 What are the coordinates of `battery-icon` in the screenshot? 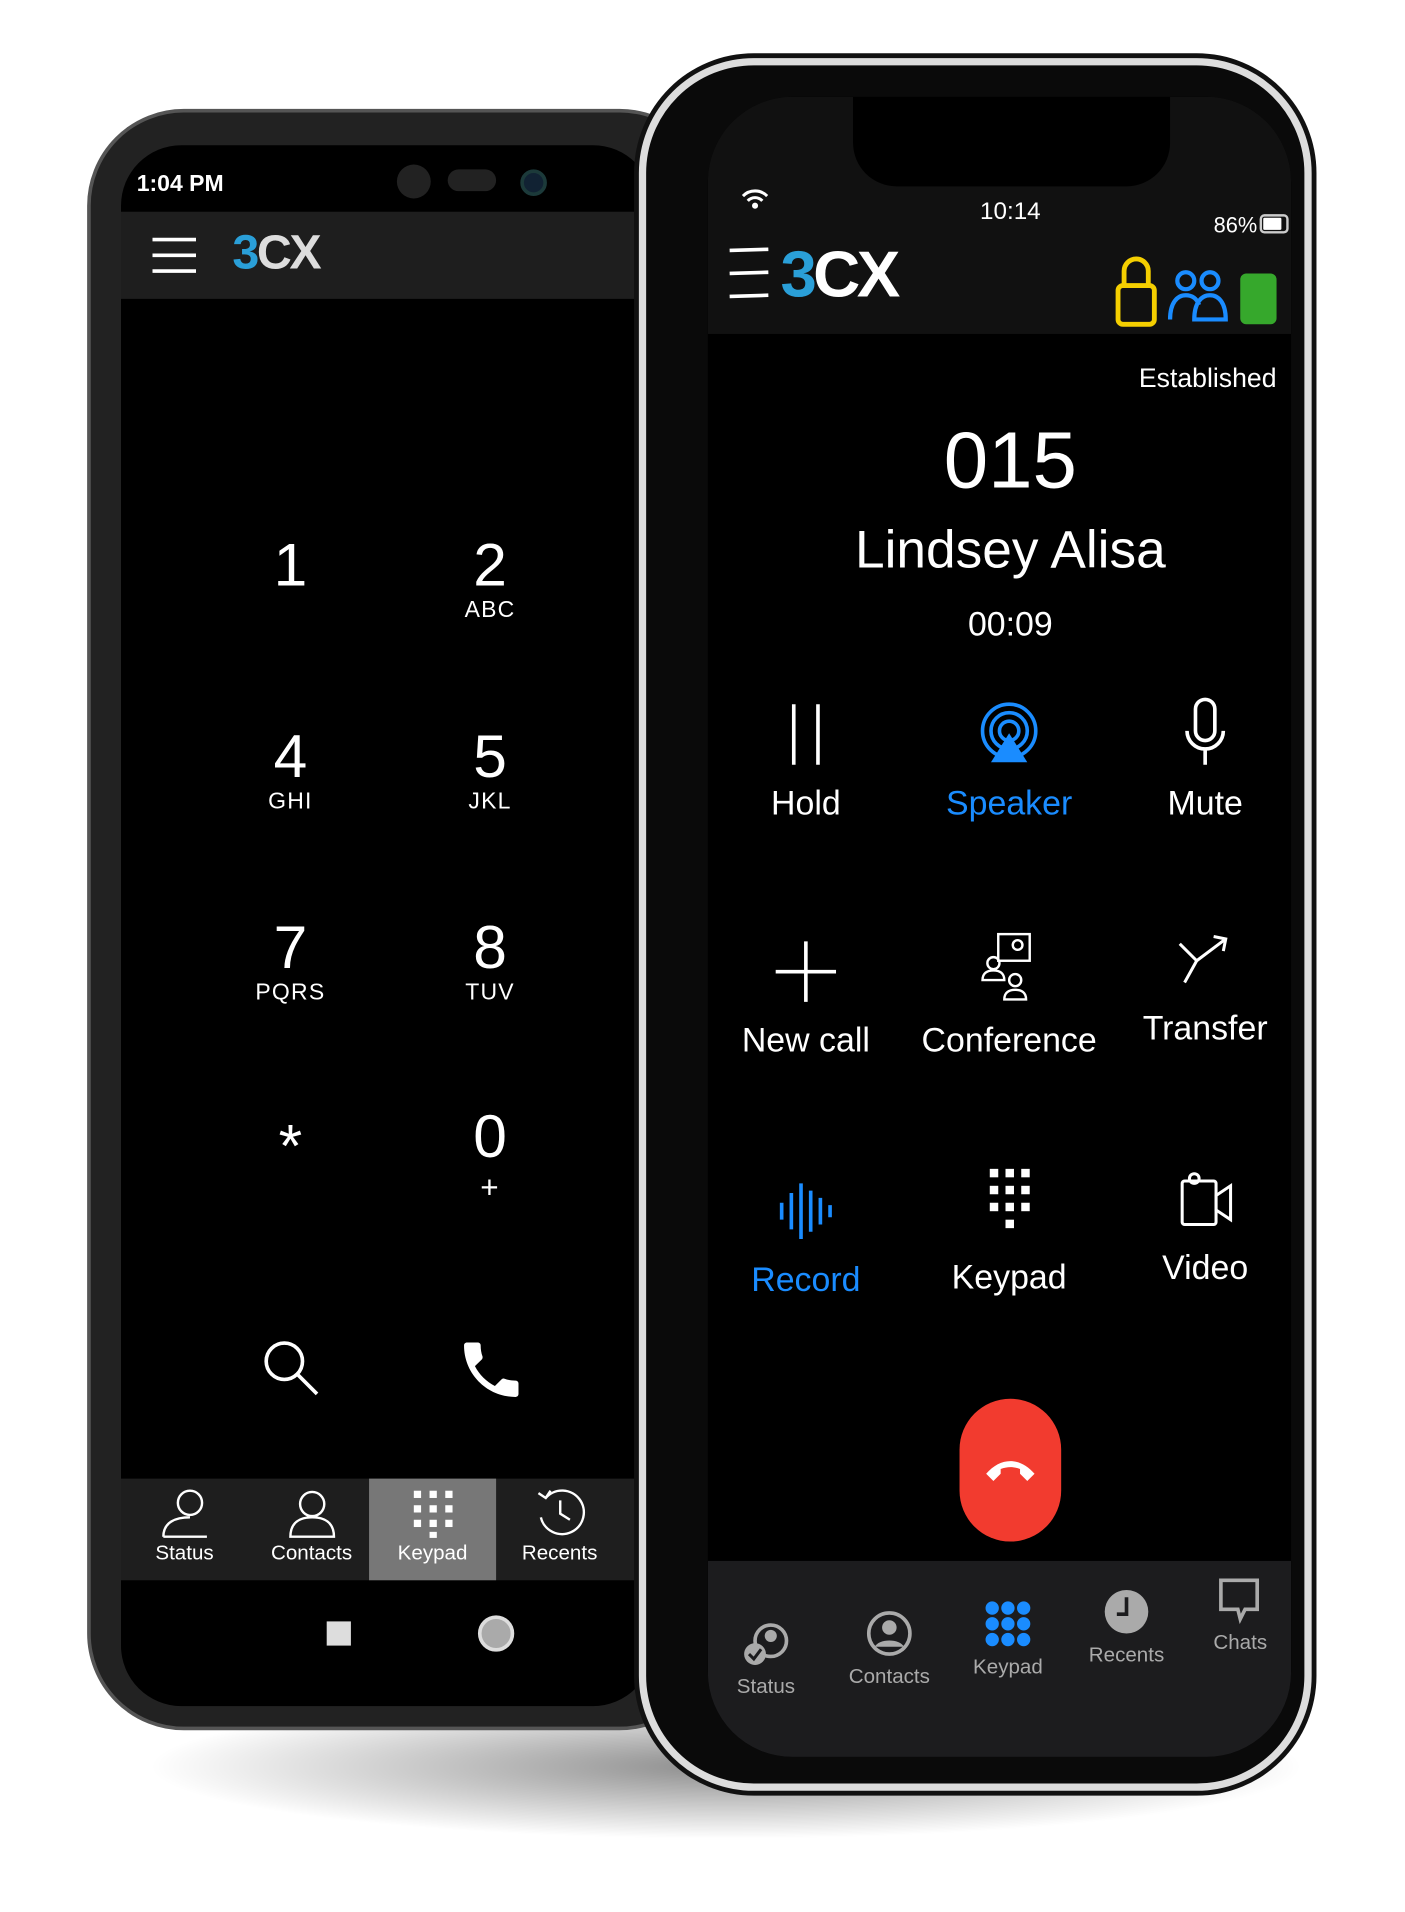 It's located at (1274, 224).